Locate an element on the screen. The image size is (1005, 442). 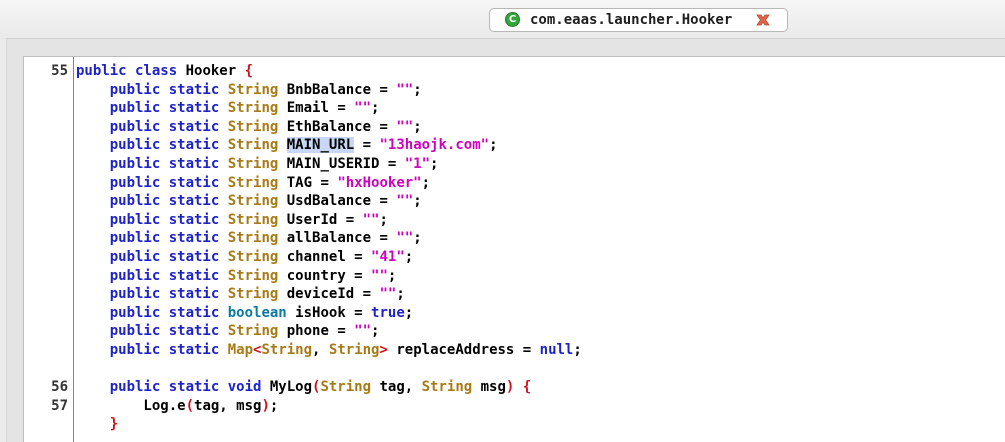
code-token: tag, is located at coordinates (396, 387).